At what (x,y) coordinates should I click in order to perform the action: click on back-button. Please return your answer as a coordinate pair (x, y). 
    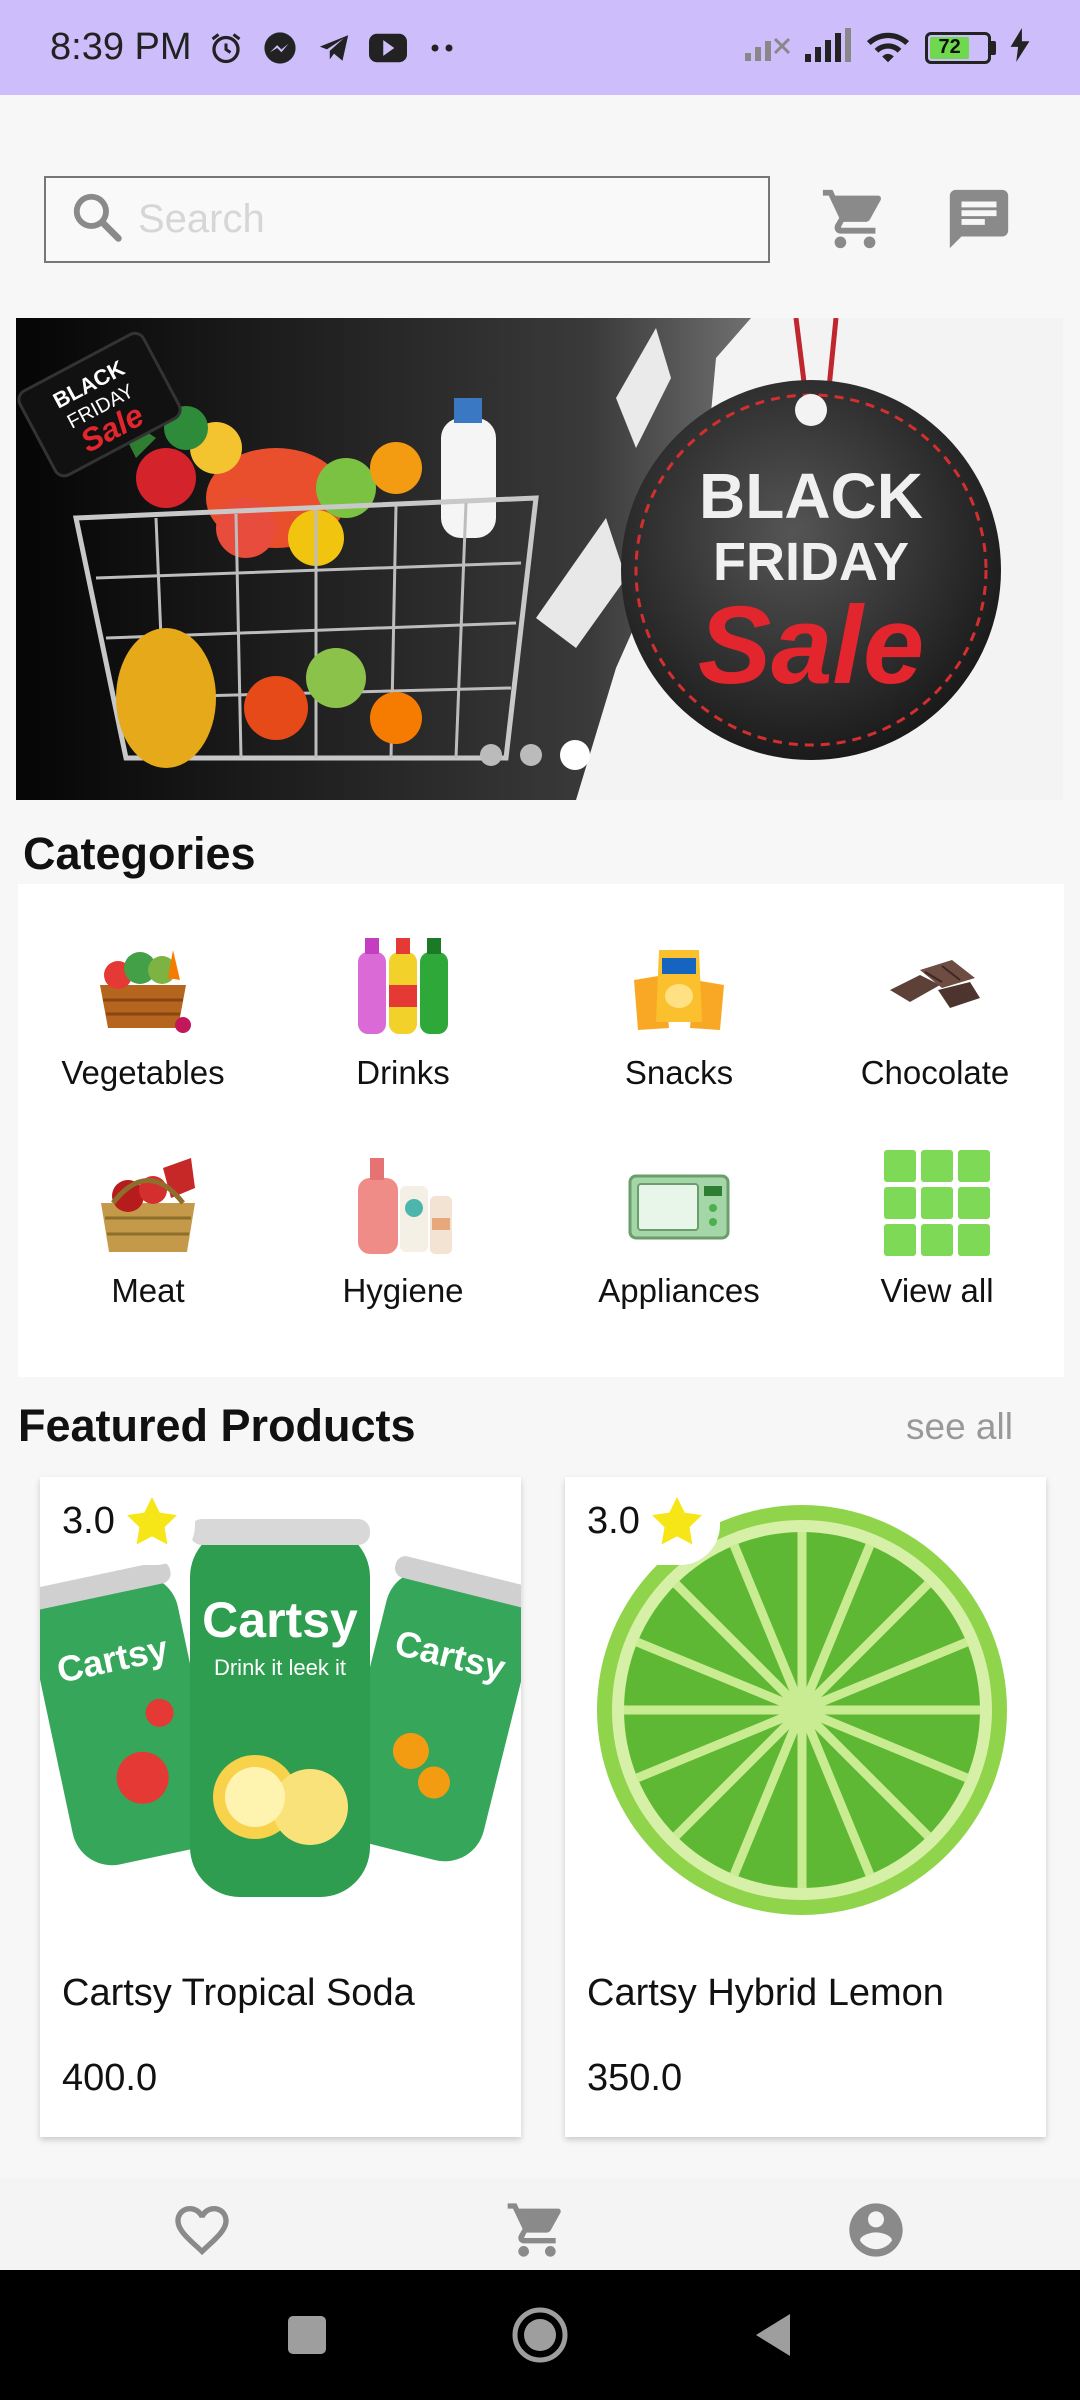
    Looking at the image, I should click on (773, 2335).